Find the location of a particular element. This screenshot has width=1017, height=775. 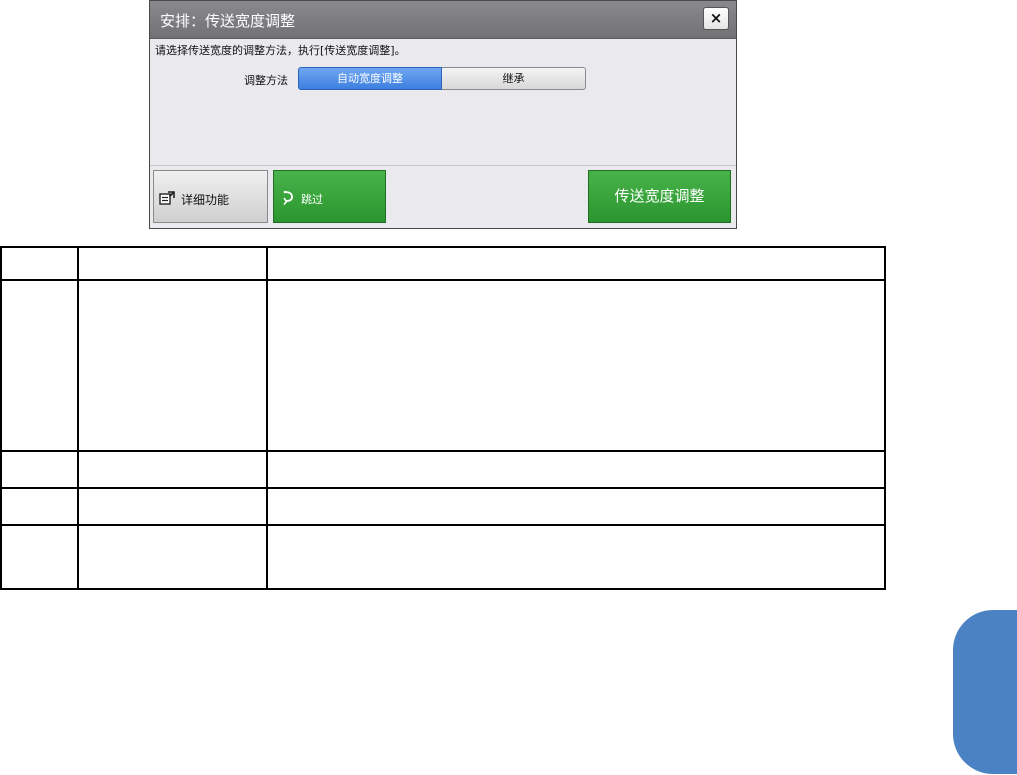

skip-label: 跳过 is located at coordinates (312, 199).